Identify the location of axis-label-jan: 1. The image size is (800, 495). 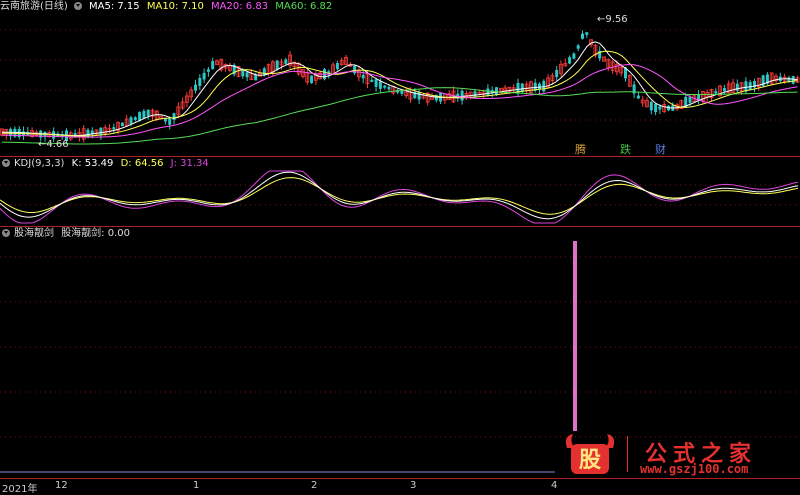
(196, 485).